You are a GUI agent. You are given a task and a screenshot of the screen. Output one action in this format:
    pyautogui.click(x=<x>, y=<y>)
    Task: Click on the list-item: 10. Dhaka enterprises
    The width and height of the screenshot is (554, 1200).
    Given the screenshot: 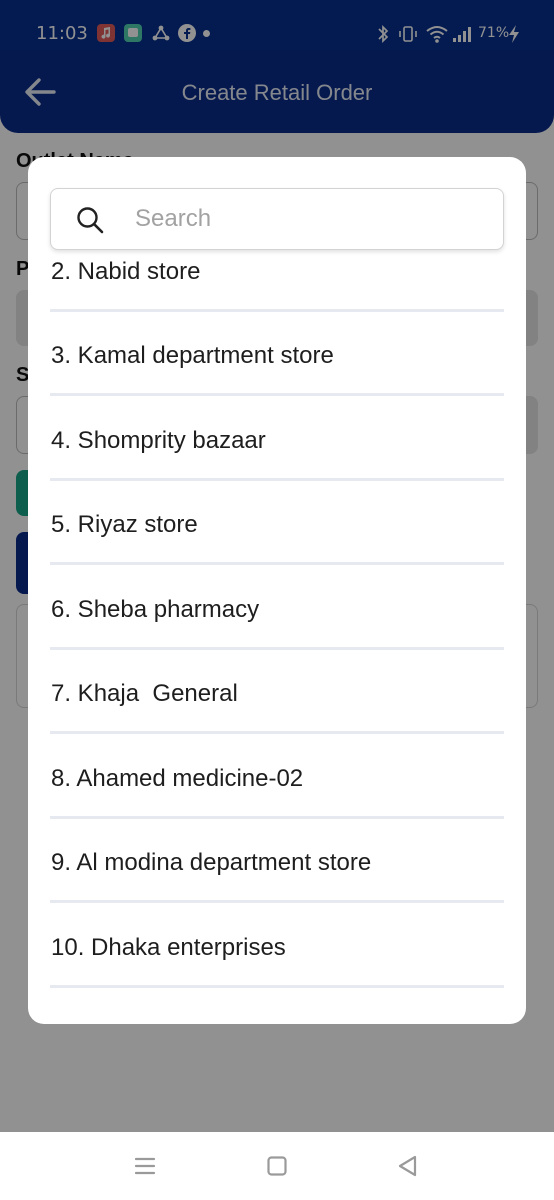 What is the action you would take?
    pyautogui.click(x=277, y=945)
    